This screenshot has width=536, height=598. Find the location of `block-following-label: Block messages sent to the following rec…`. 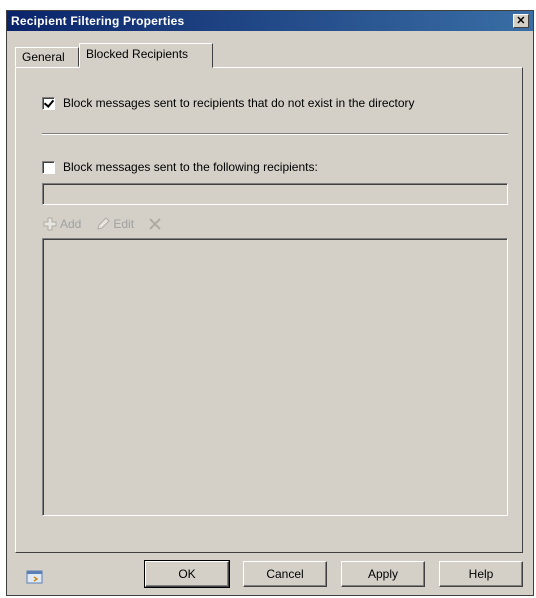

block-following-label: Block messages sent to the following rec… is located at coordinates (190, 167).